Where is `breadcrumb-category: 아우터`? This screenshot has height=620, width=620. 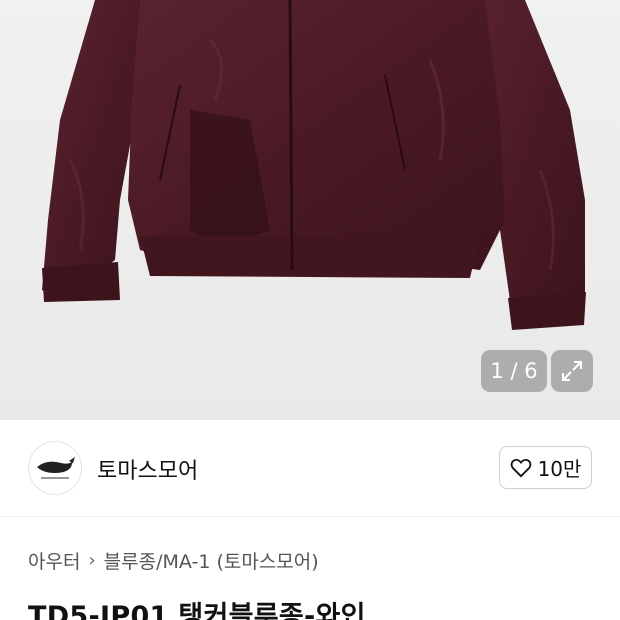 breadcrumb-category: 아우터 is located at coordinates (54, 560).